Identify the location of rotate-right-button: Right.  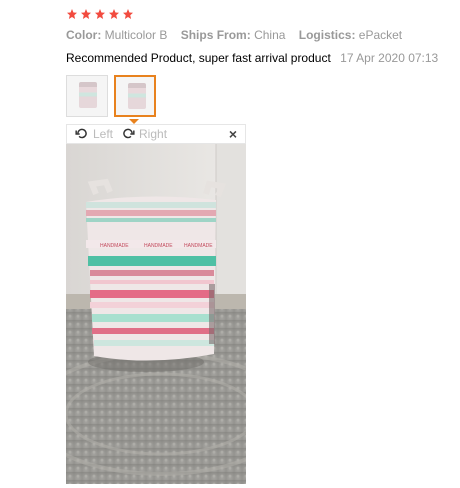
(144, 134).